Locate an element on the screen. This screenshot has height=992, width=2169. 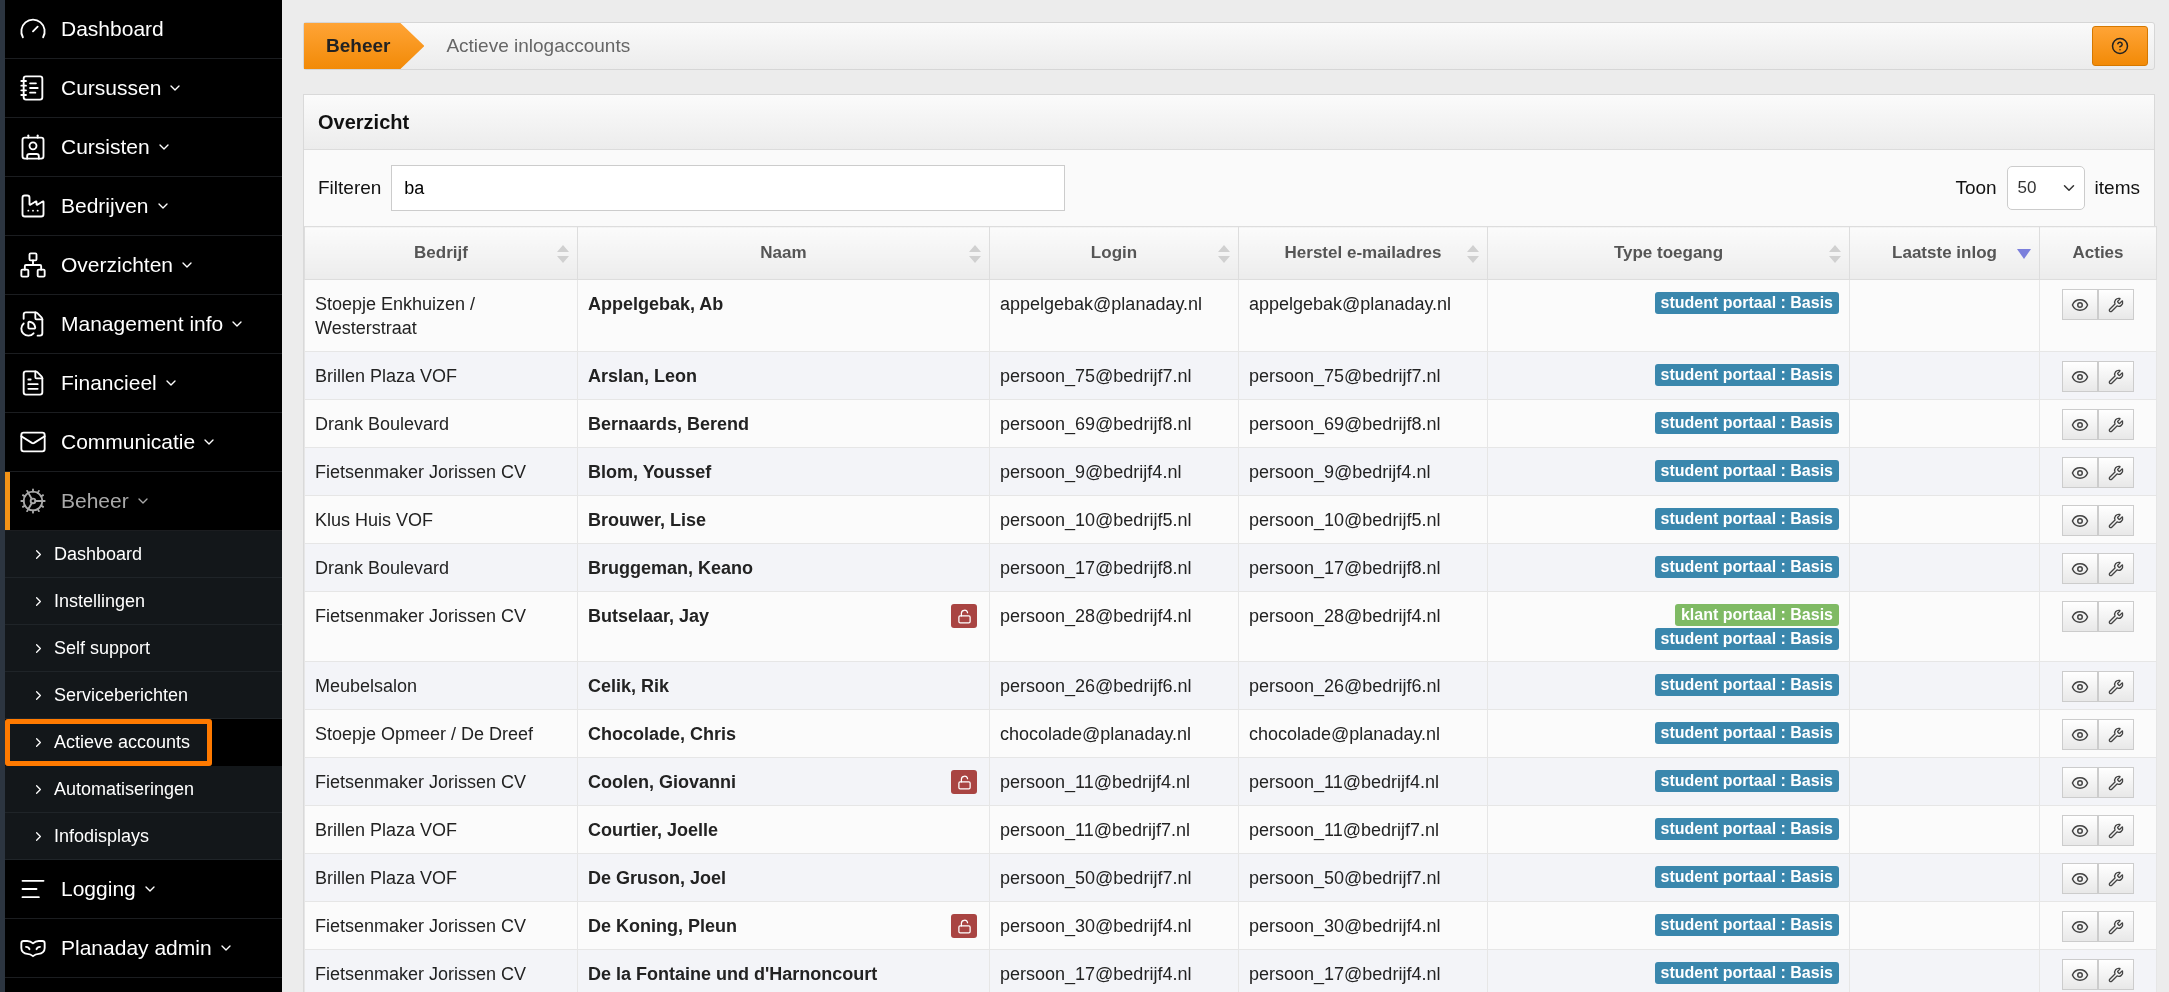
breadcrumb-link: Beheer is located at coordinates (364, 46).